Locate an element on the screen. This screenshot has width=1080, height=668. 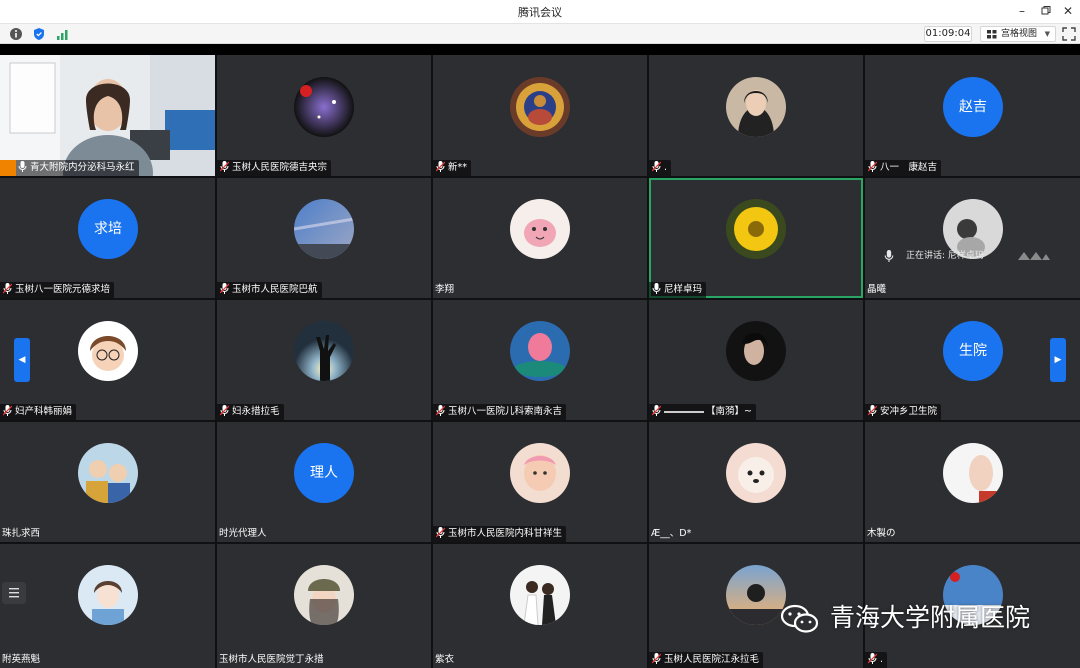
participant-tile: 紫衣 is located at coordinates (540, 606).